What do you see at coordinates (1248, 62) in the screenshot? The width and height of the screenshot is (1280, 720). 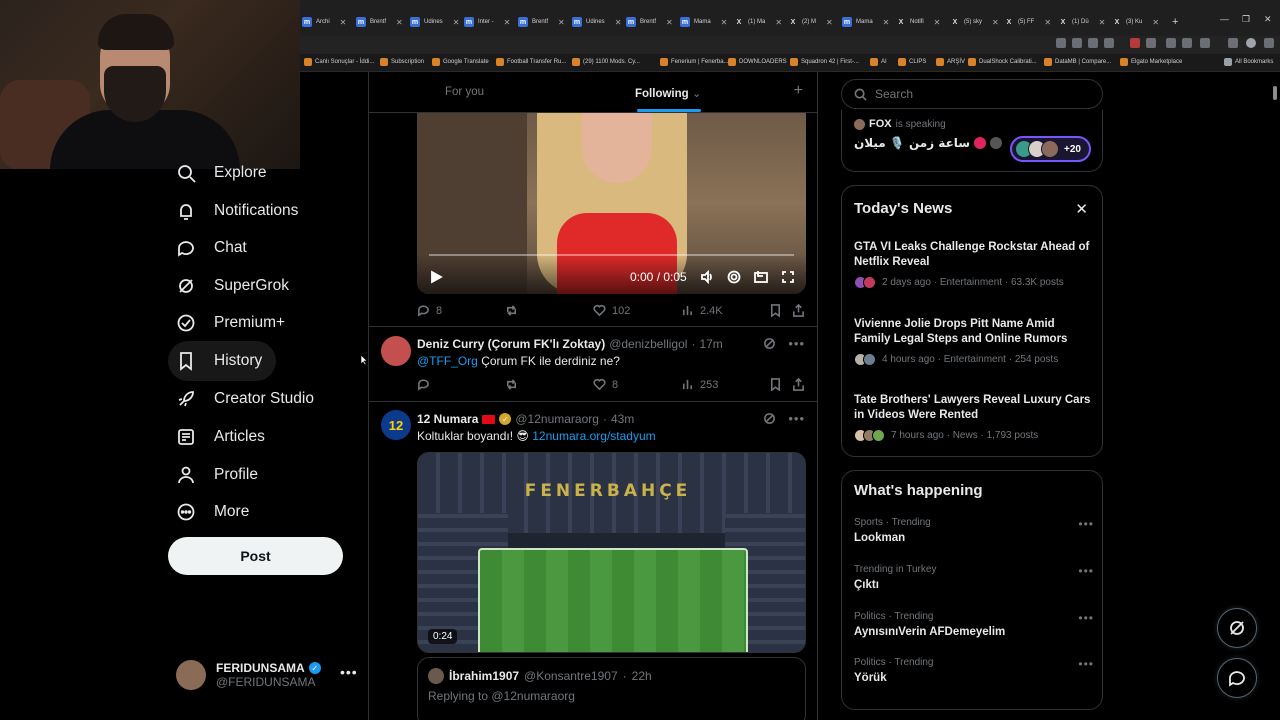 I see `all-bookmarks: All Bookmarks` at bounding box center [1248, 62].